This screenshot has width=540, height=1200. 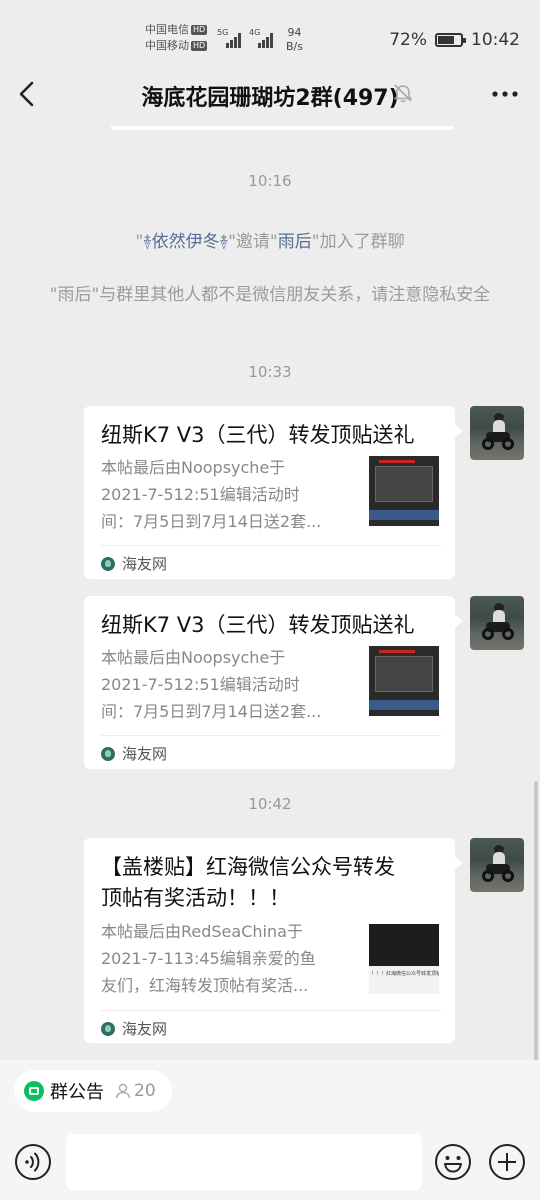 I want to click on invitee-name-link: 雨后, so click(x=295, y=242).